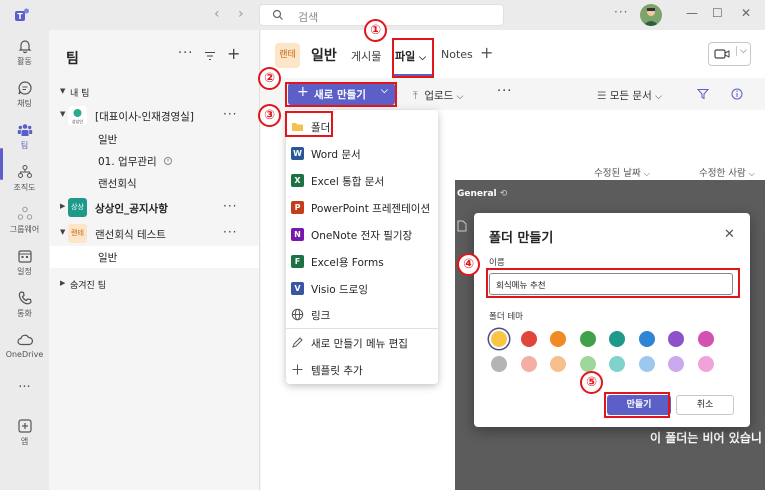 Image resolution: width=765 pixels, height=490 pixels. What do you see at coordinates (24, 145) in the screenshot?
I see `rail-label: 팀` at bounding box center [24, 145].